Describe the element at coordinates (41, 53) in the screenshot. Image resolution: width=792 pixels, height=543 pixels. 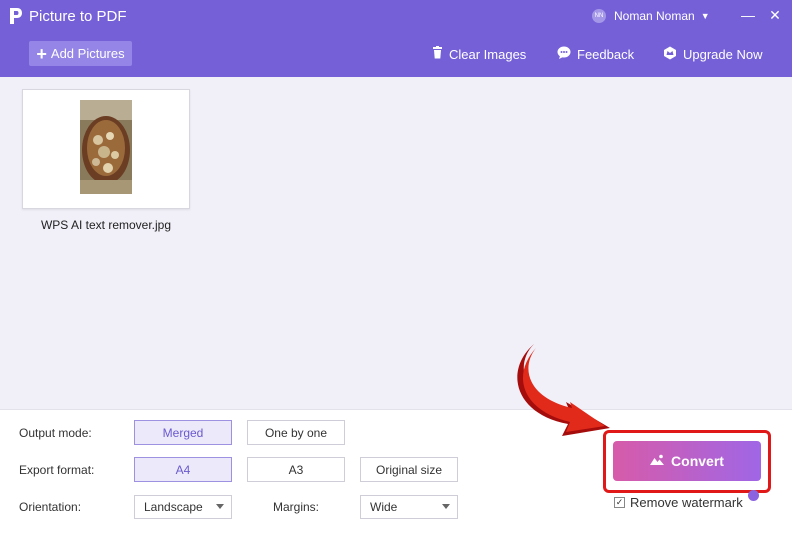
I see `plus-icon: +` at that location.